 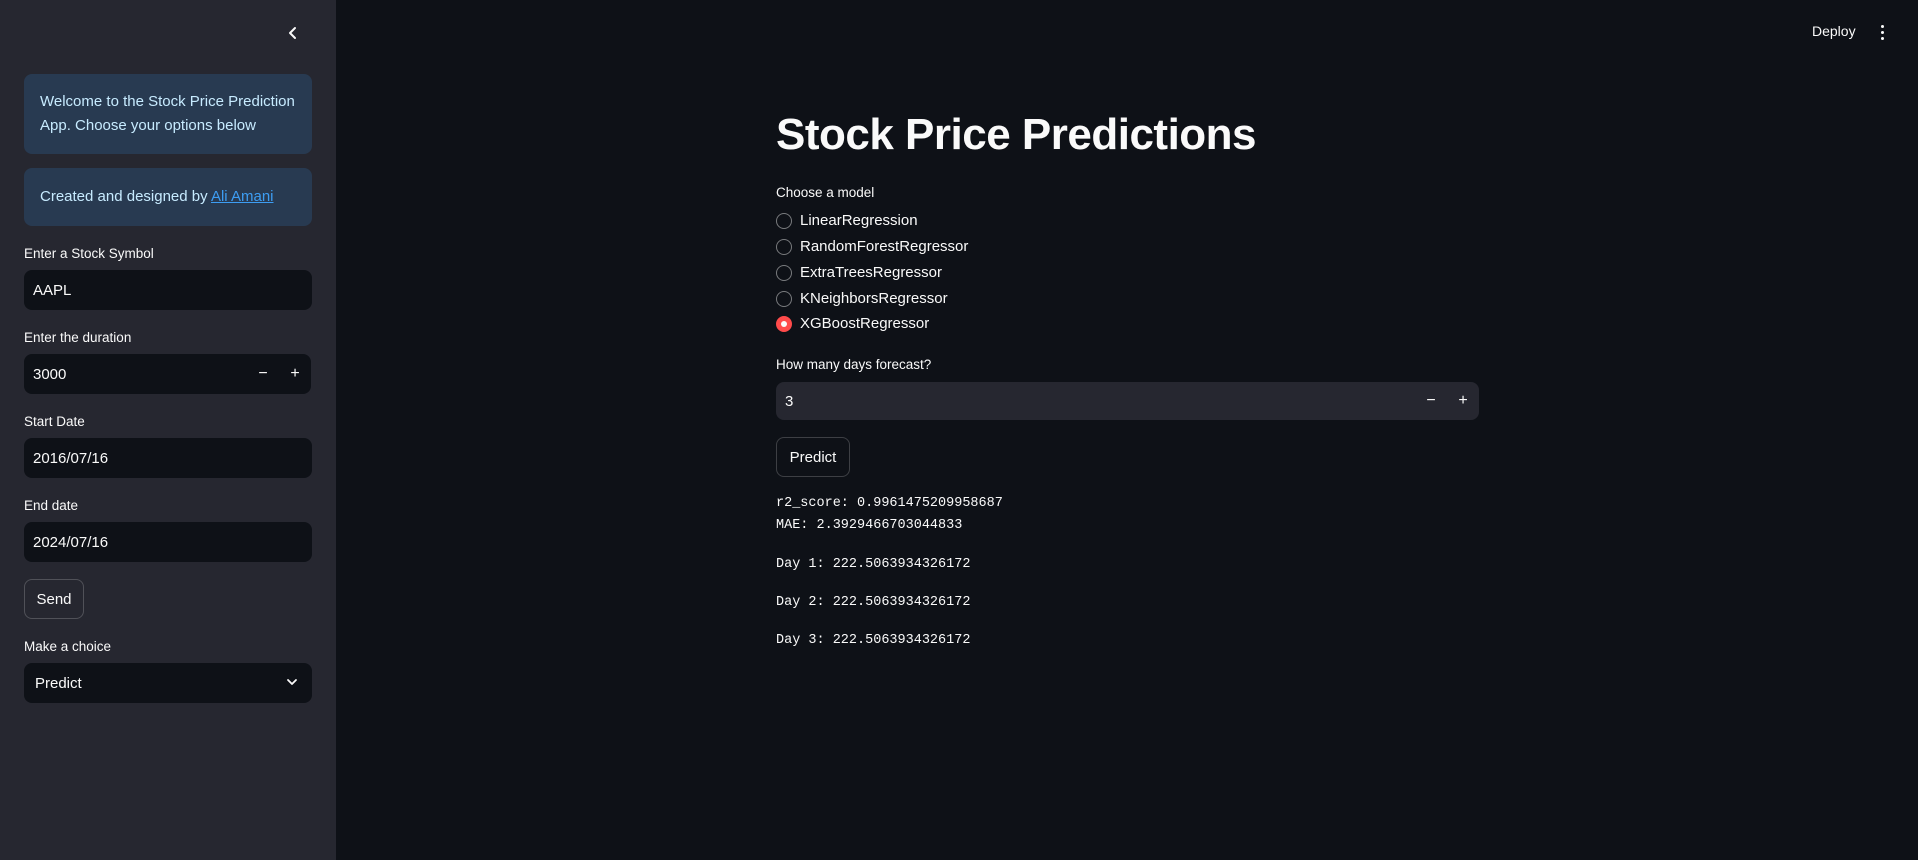 I want to click on forecast-stepper-buttons: − +, so click(x=1447, y=401).